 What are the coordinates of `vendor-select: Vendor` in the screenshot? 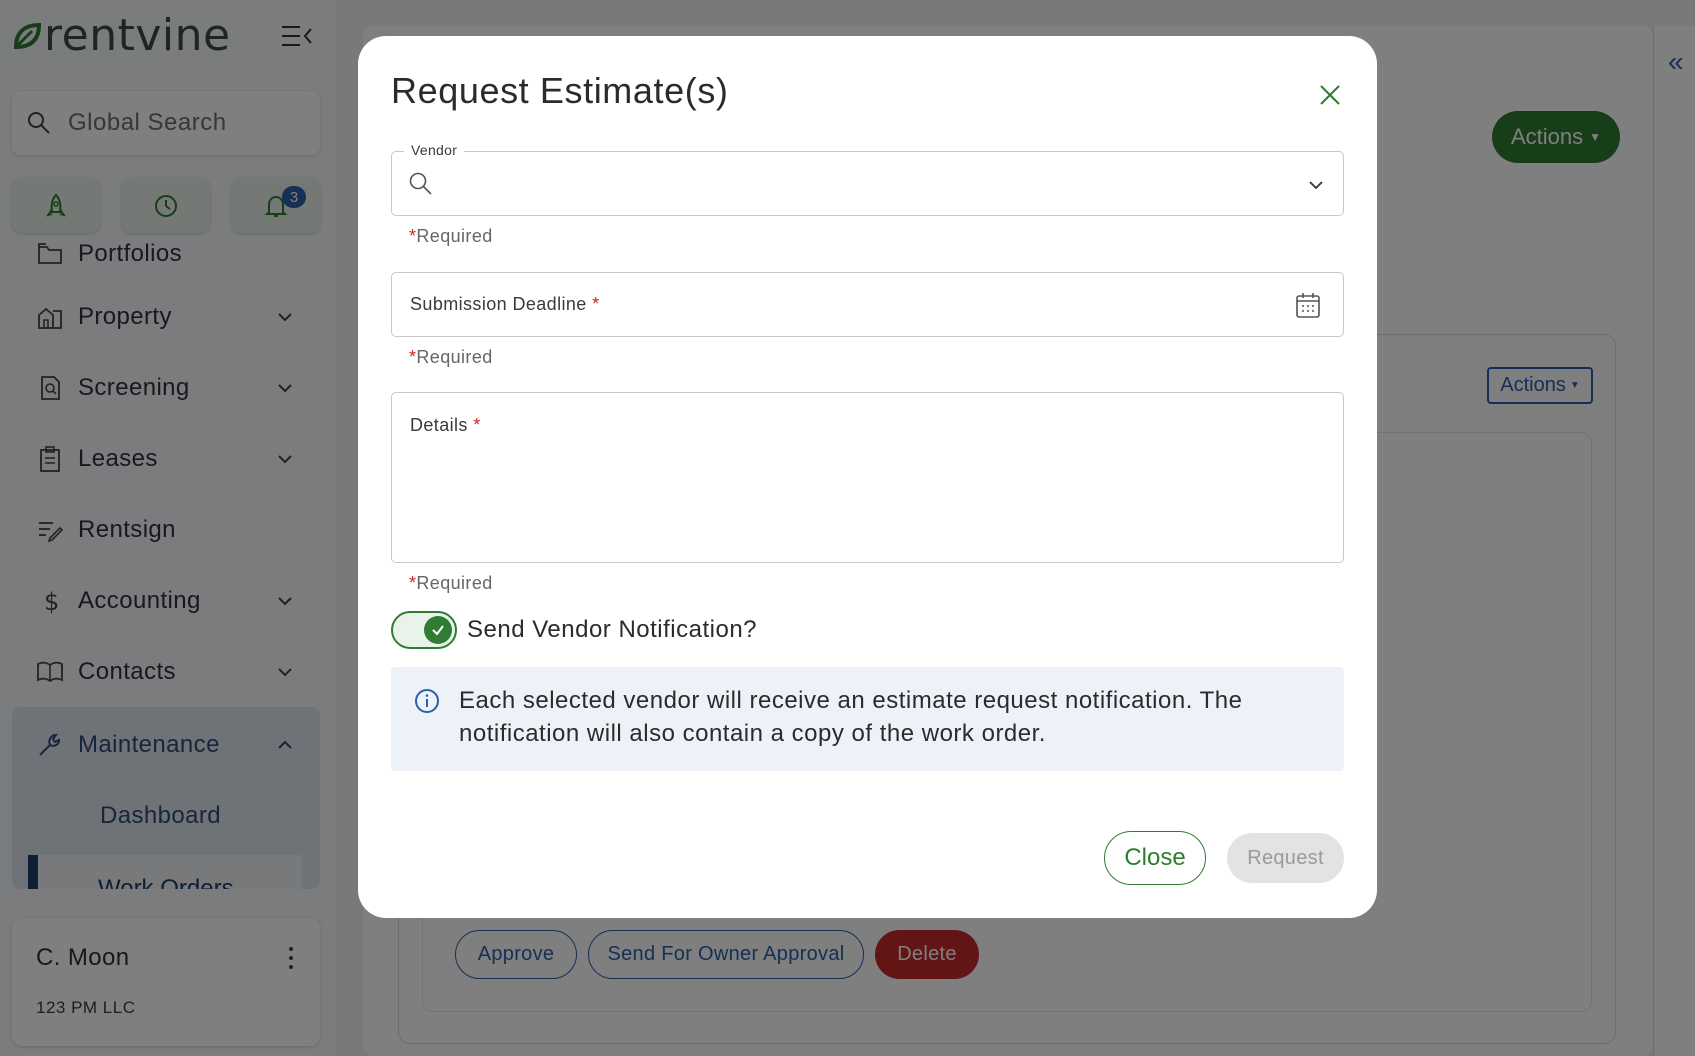 It's located at (867, 179).